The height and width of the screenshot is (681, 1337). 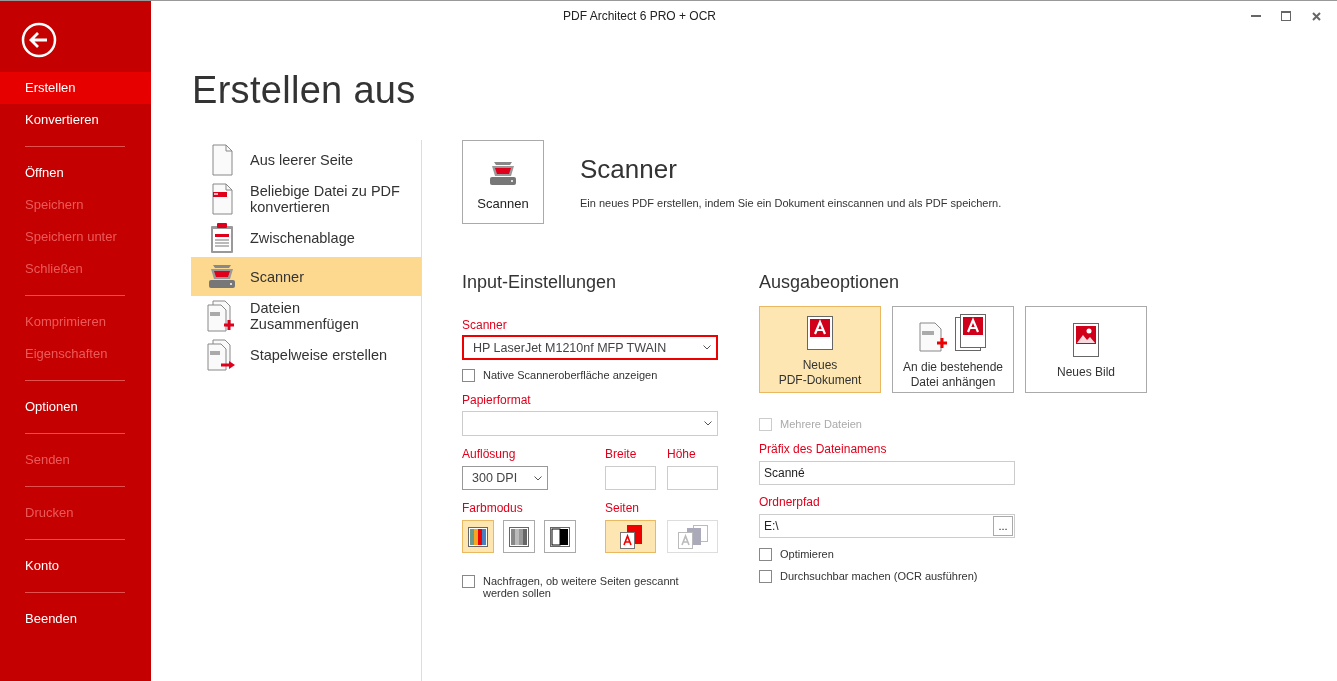 I want to click on checkbox-label: Nachfragen, ob weitere Seiten gescannt werden sollen, so click(x=581, y=587).